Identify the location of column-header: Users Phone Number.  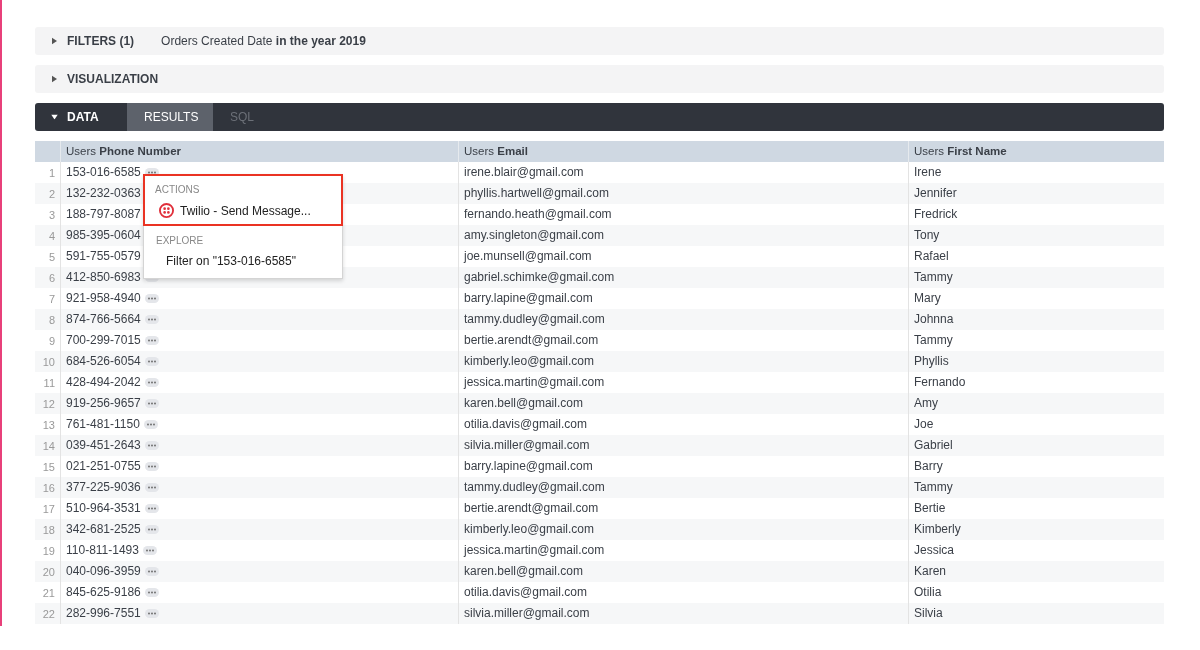
(259, 151).